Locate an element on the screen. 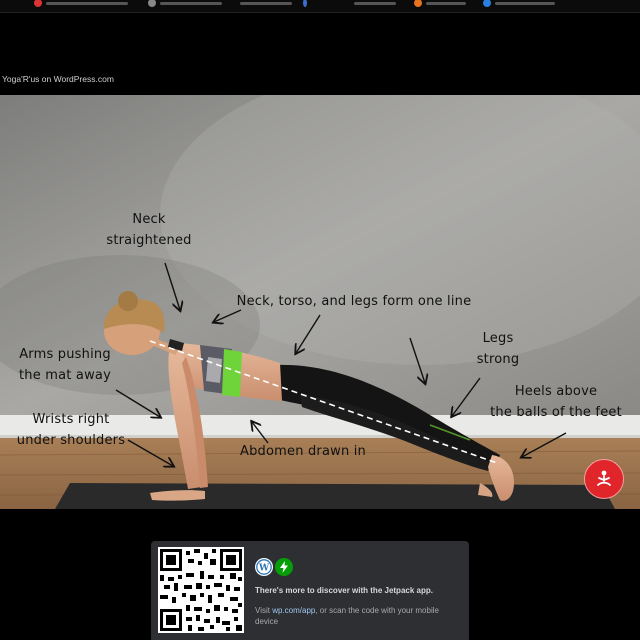  svg-text: W is located at coordinates (264, 569).